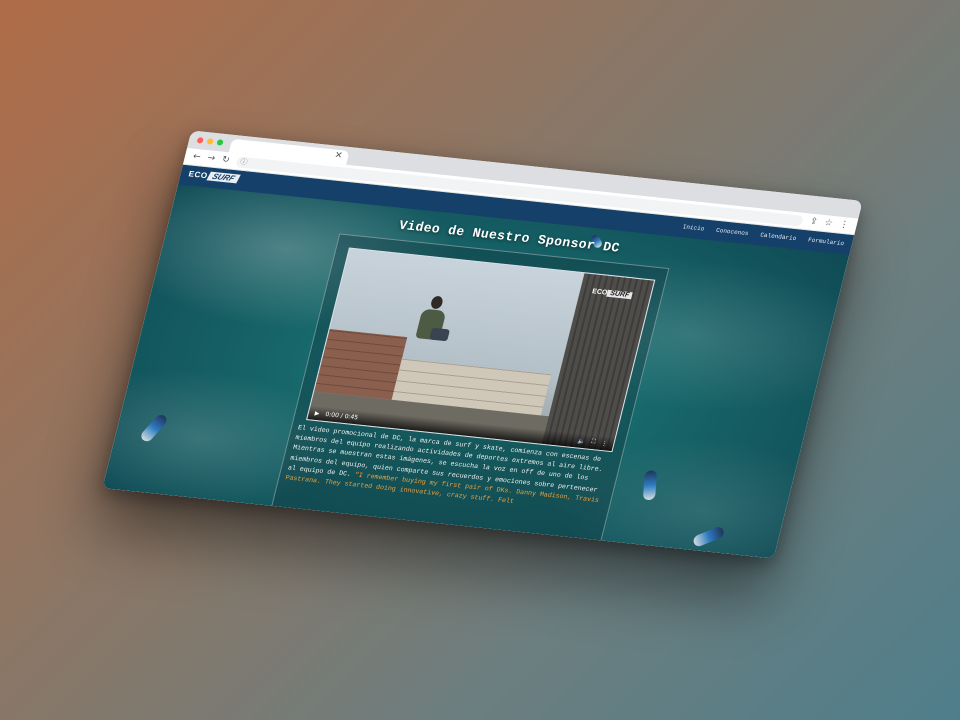  I want to click on reload-icon: ↻, so click(226, 160).